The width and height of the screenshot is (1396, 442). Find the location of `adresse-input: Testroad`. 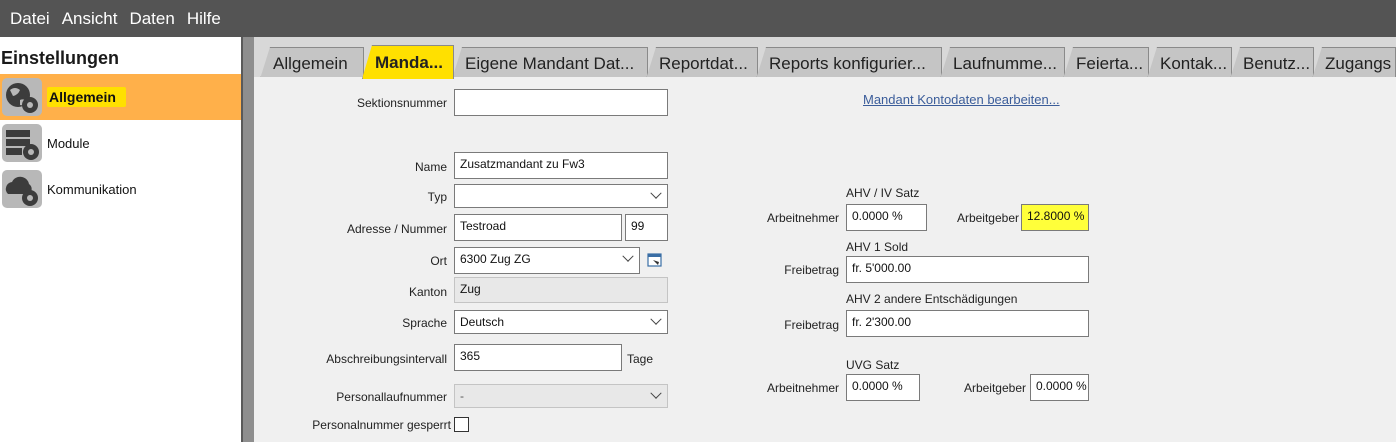

adresse-input: Testroad is located at coordinates (538, 227).